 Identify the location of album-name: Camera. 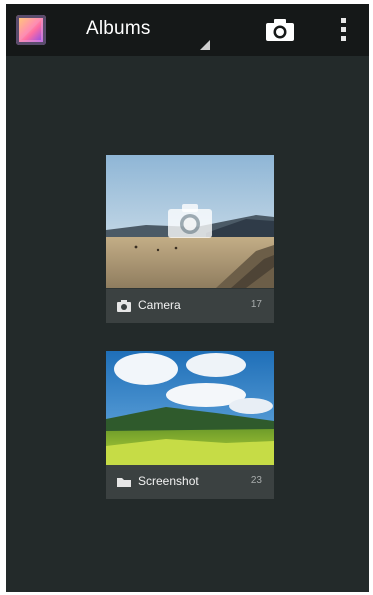
(159, 305).